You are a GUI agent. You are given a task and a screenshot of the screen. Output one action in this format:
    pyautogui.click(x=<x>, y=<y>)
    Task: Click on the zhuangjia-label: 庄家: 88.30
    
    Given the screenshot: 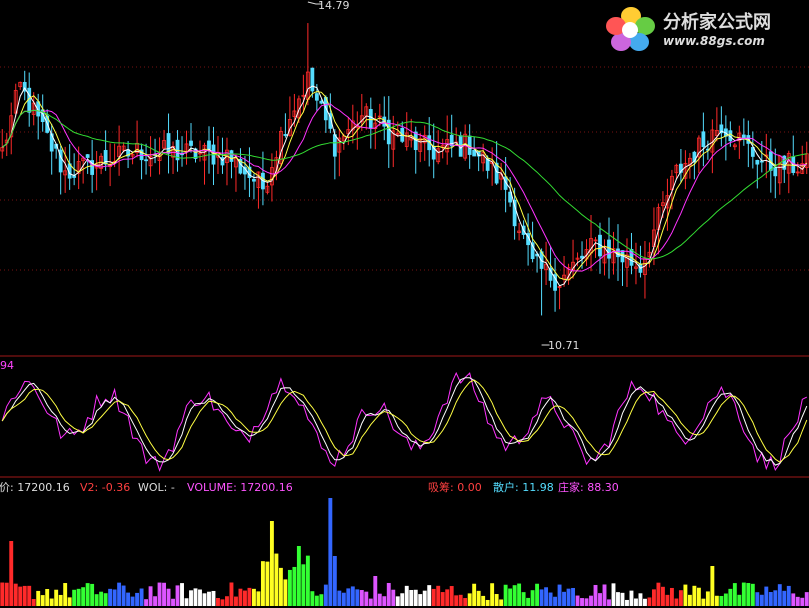 What is the action you would take?
    pyautogui.click(x=588, y=487)
    